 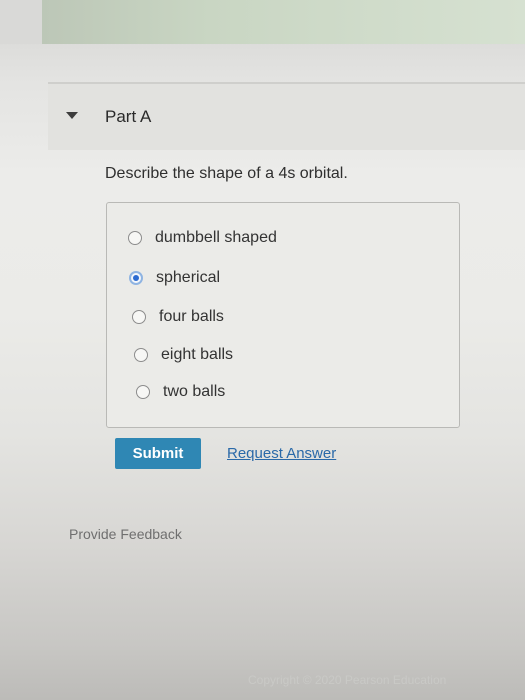 What do you see at coordinates (128, 116) in the screenshot?
I see `part-title: Part A` at bounding box center [128, 116].